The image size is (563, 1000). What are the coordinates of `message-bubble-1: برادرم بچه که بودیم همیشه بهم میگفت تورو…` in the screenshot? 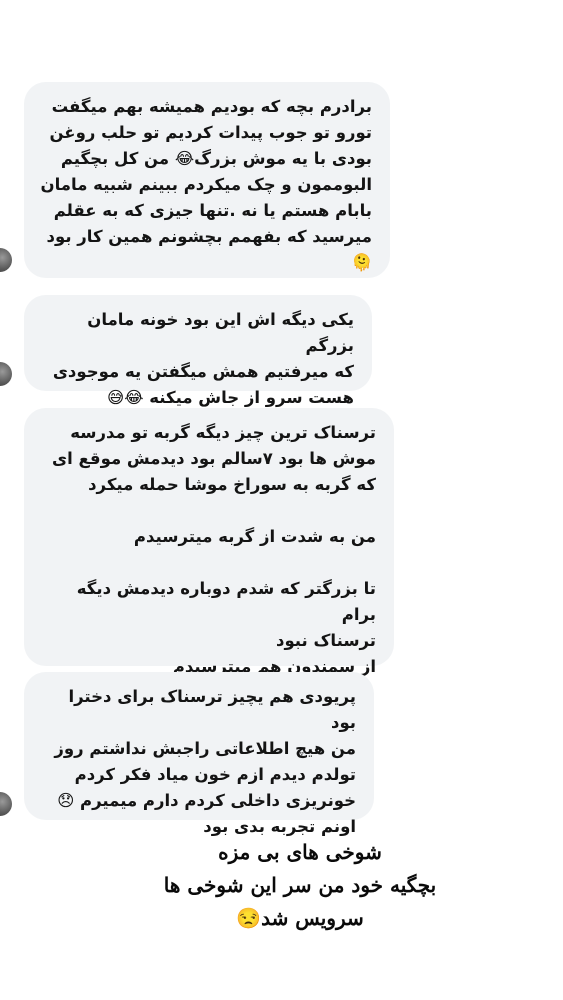 It's located at (207, 180).